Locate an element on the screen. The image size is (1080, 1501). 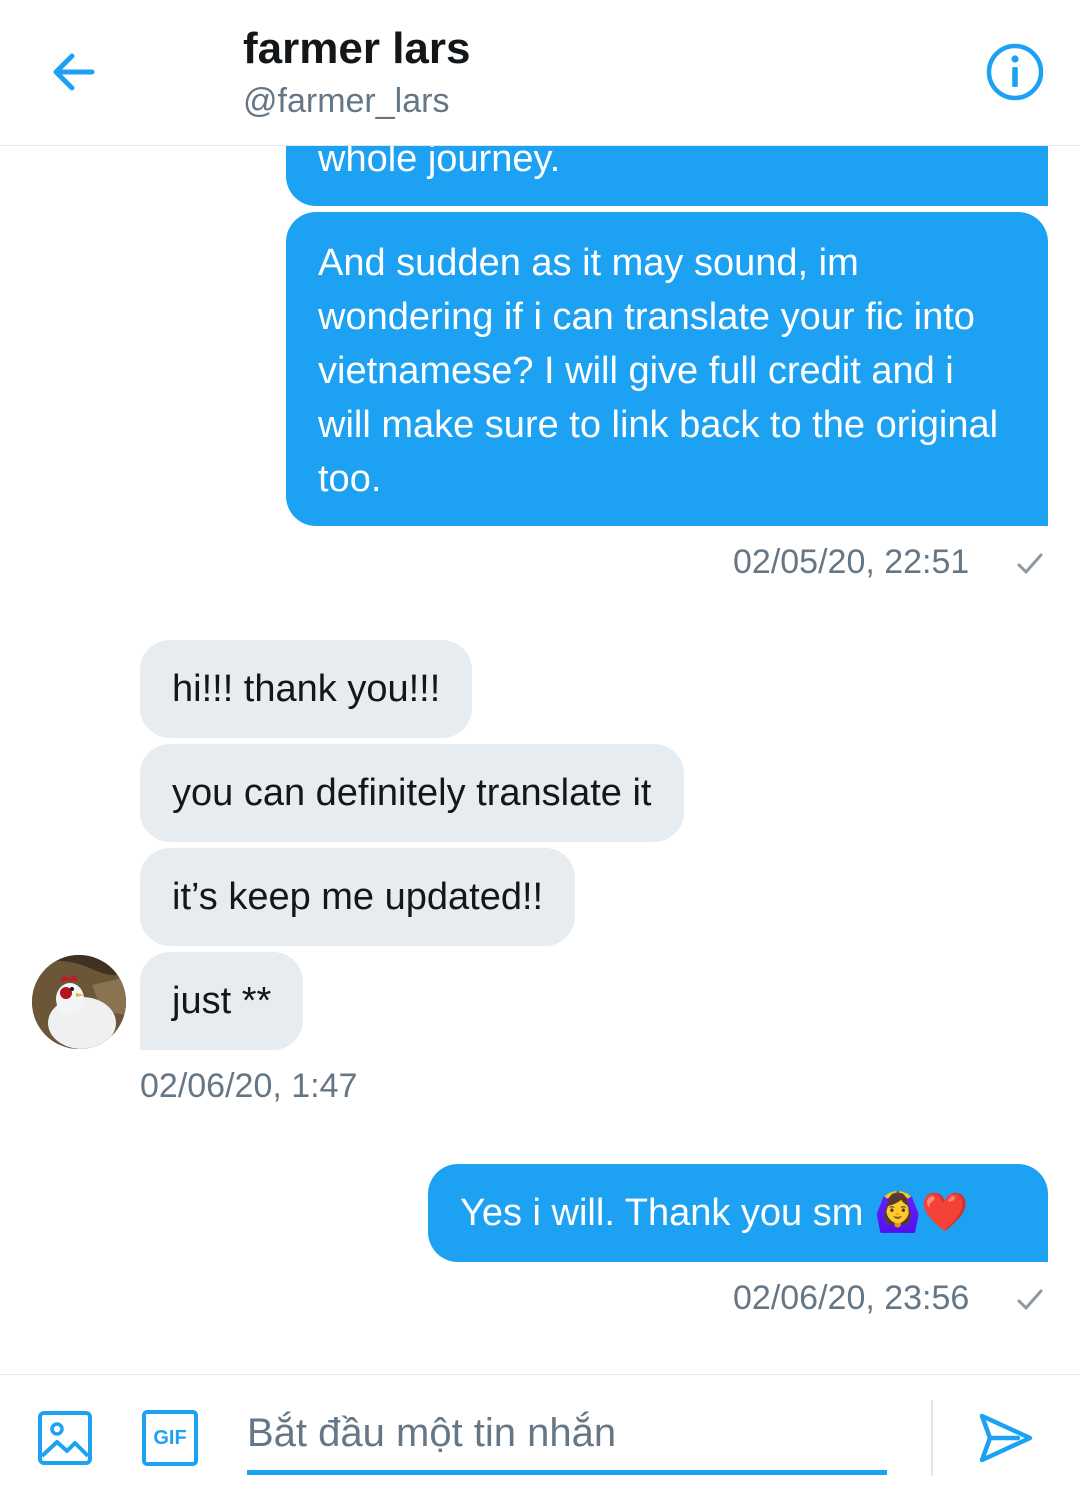
message-text: hi!!! thank you!!! is located at coordinates (306, 689).